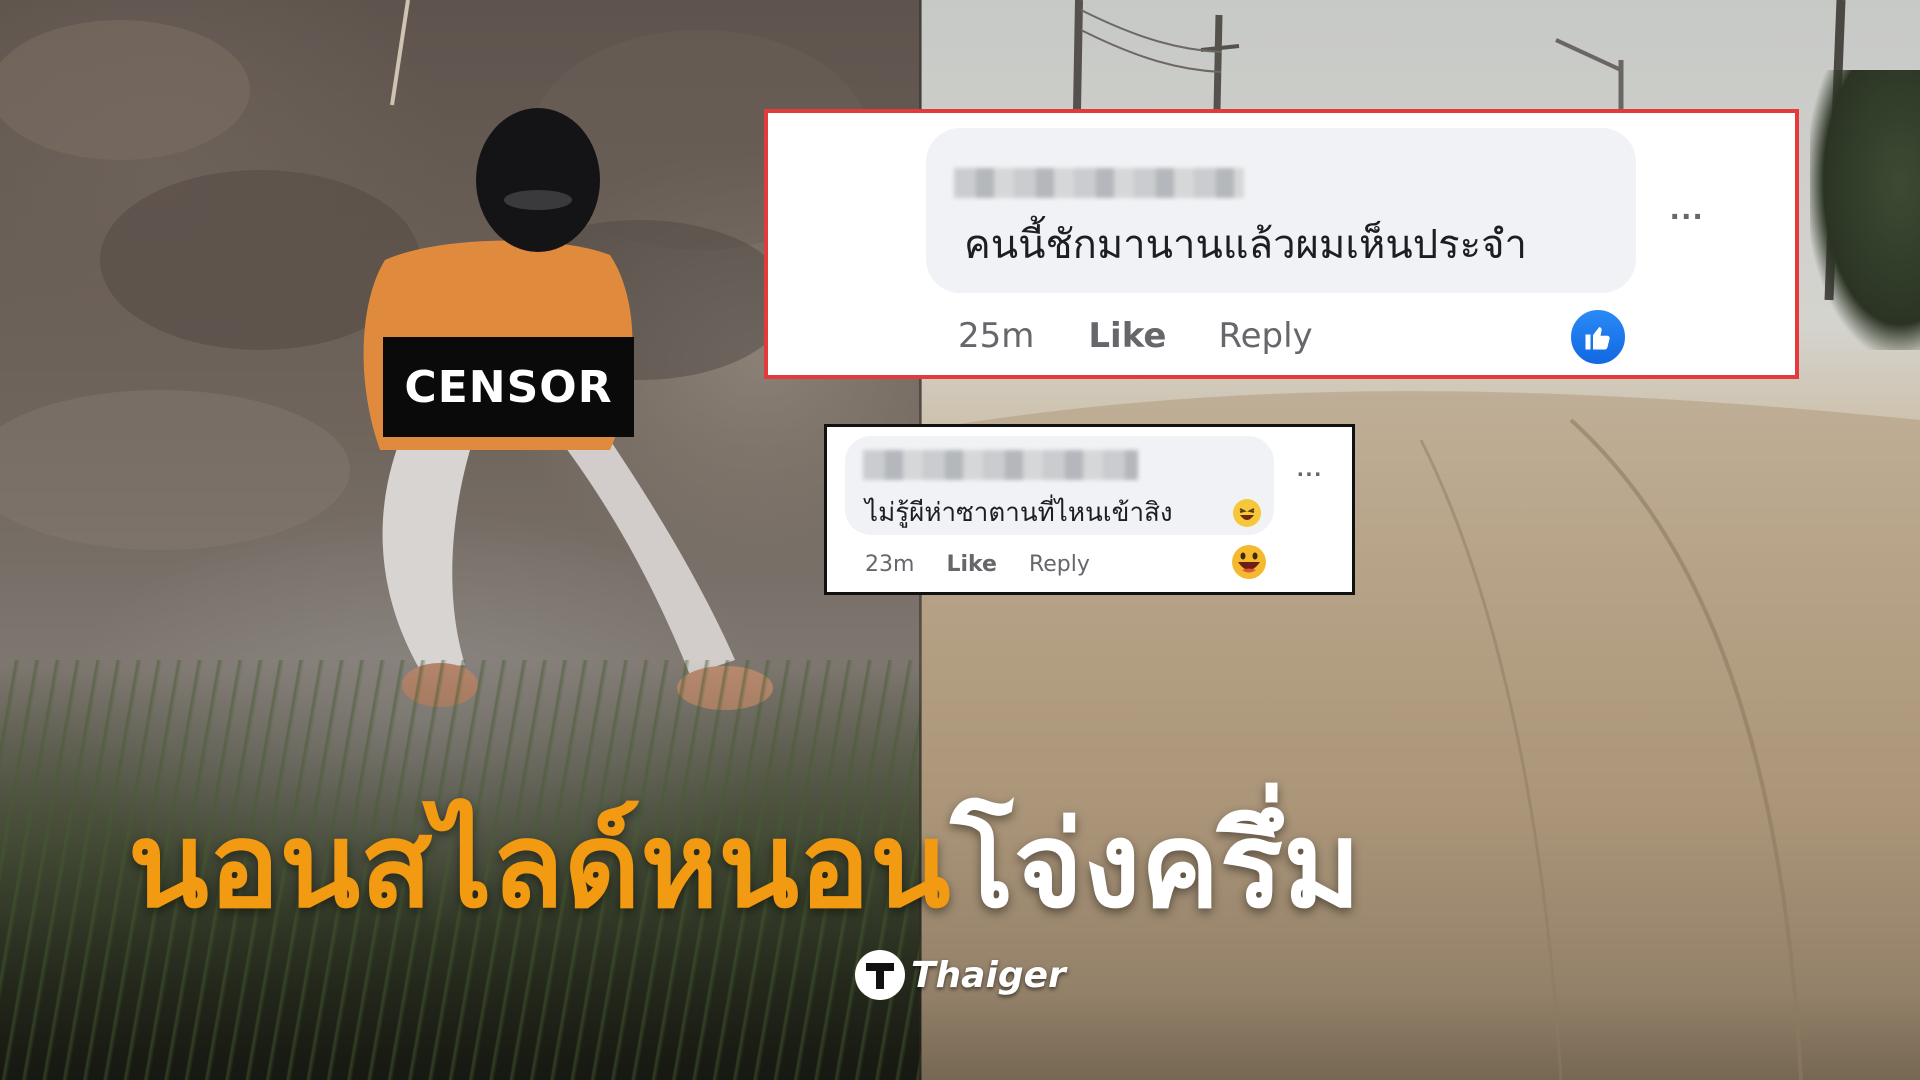 This screenshot has height=1080, width=1920. I want to click on thumbs-up-icon, so click(1598, 337).